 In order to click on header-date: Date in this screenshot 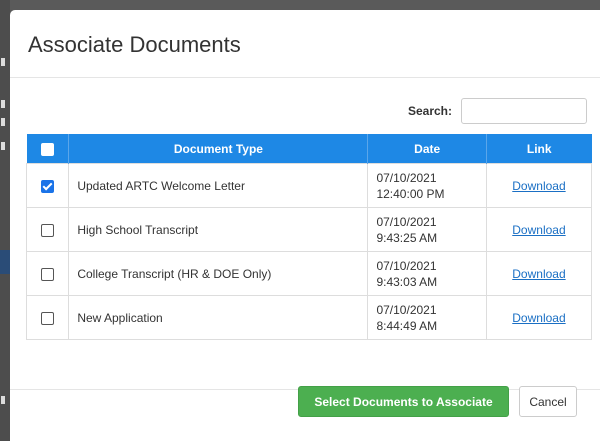, I will do `click(427, 149)`.